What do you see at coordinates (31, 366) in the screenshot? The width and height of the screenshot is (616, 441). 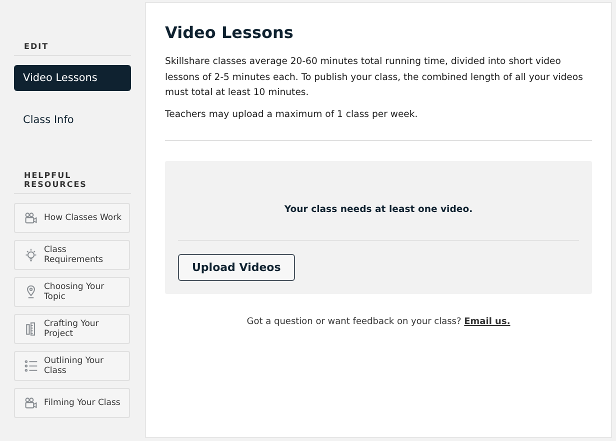 I see `list-icon` at bounding box center [31, 366].